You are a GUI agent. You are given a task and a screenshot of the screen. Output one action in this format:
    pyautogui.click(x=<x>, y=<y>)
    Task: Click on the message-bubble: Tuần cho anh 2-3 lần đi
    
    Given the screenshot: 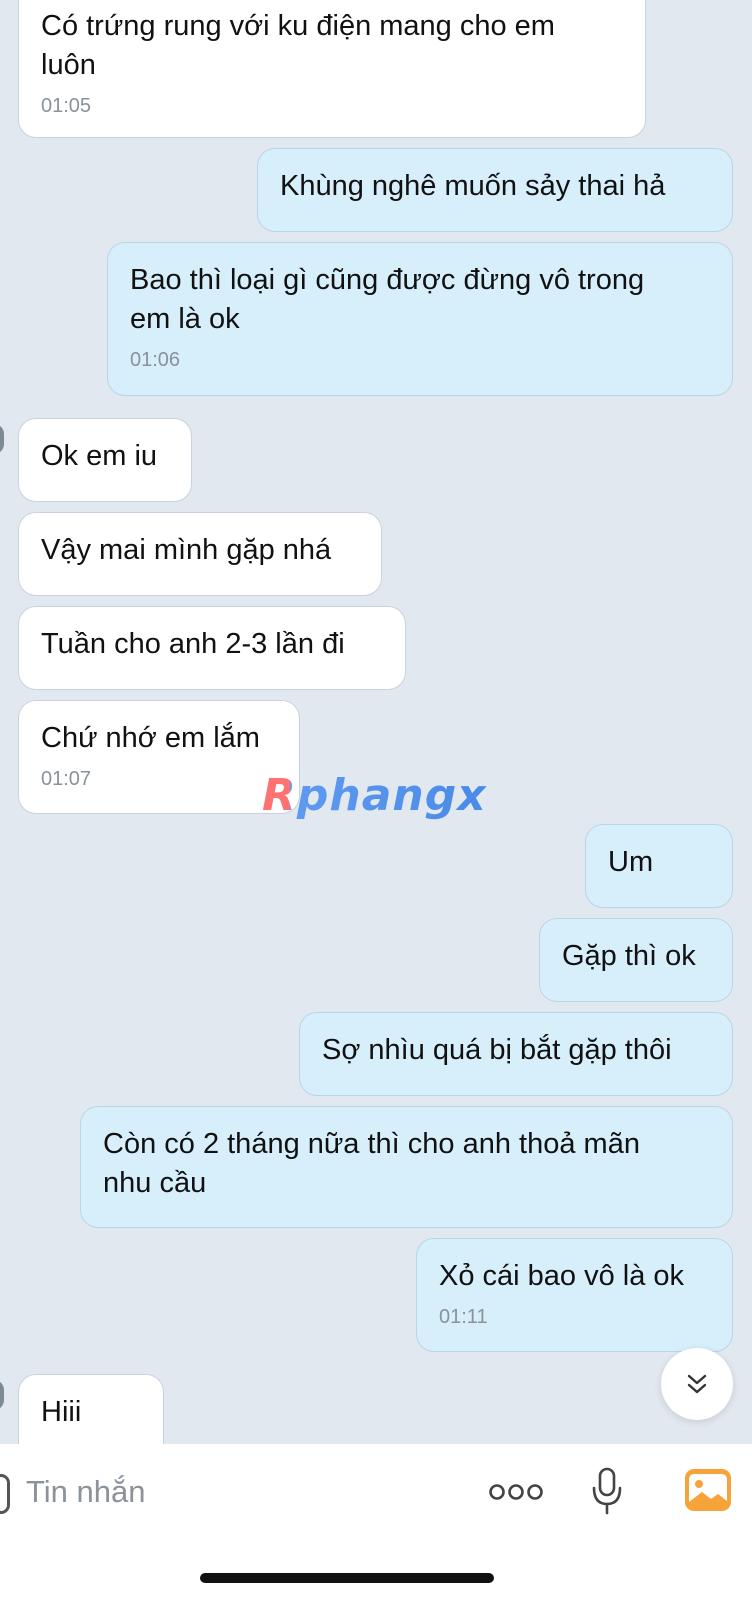 What is the action you would take?
    pyautogui.click(x=212, y=648)
    